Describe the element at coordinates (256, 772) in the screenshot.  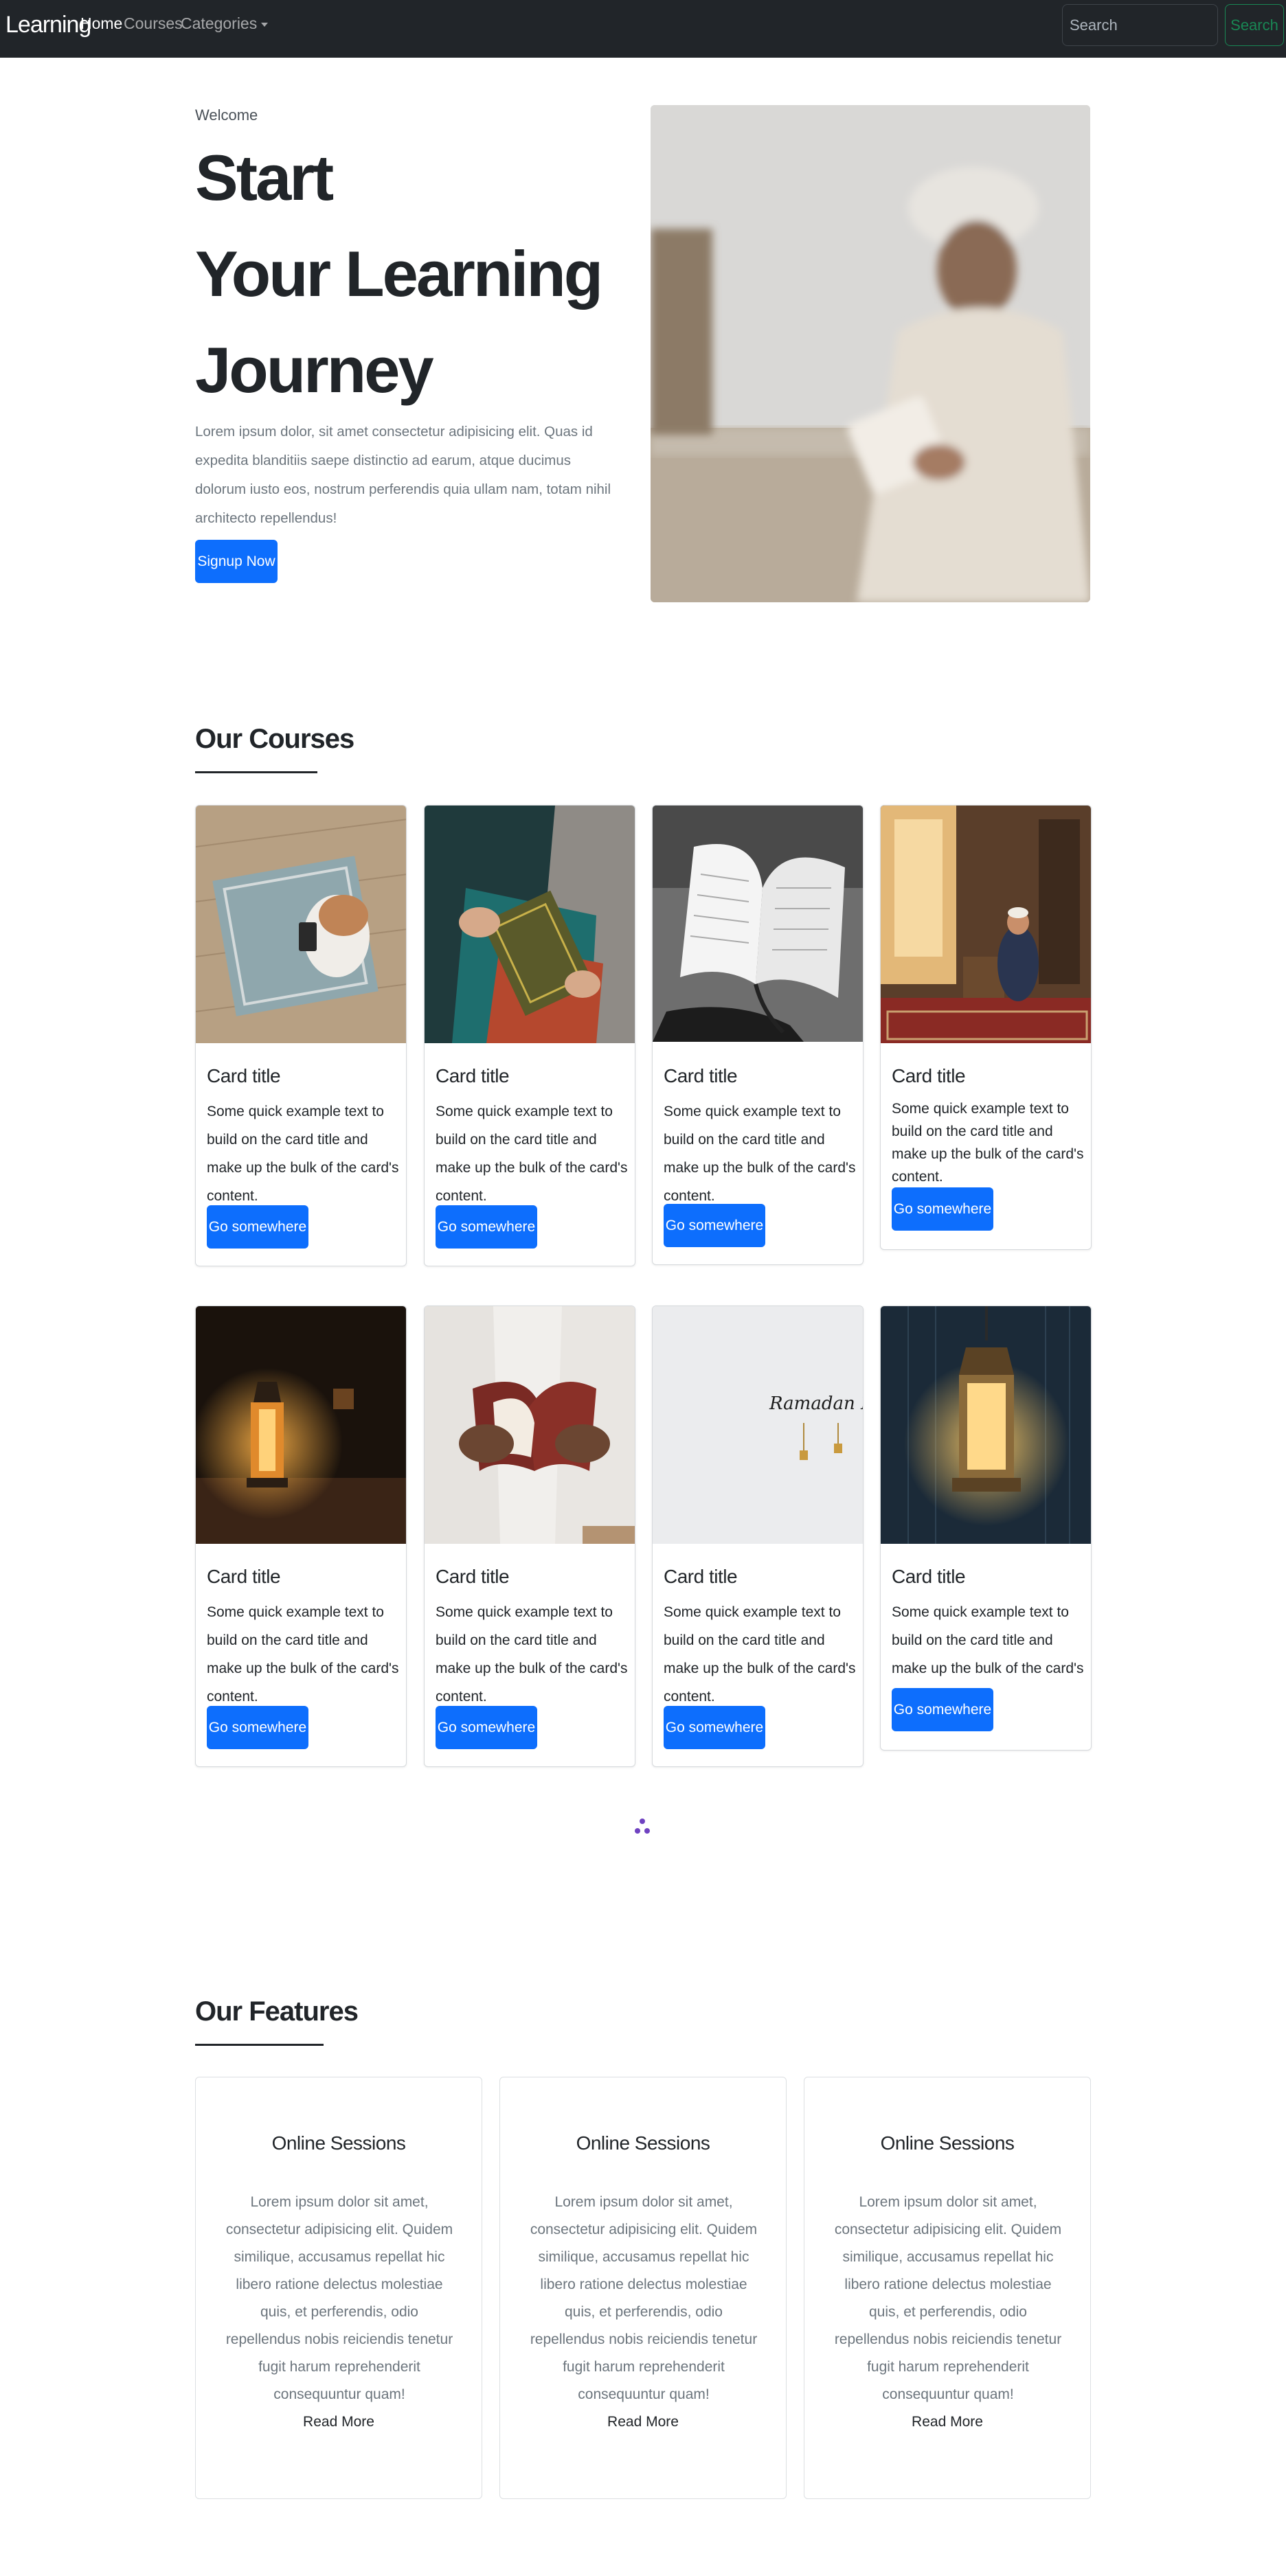
I see `courses-heading-underline` at that location.